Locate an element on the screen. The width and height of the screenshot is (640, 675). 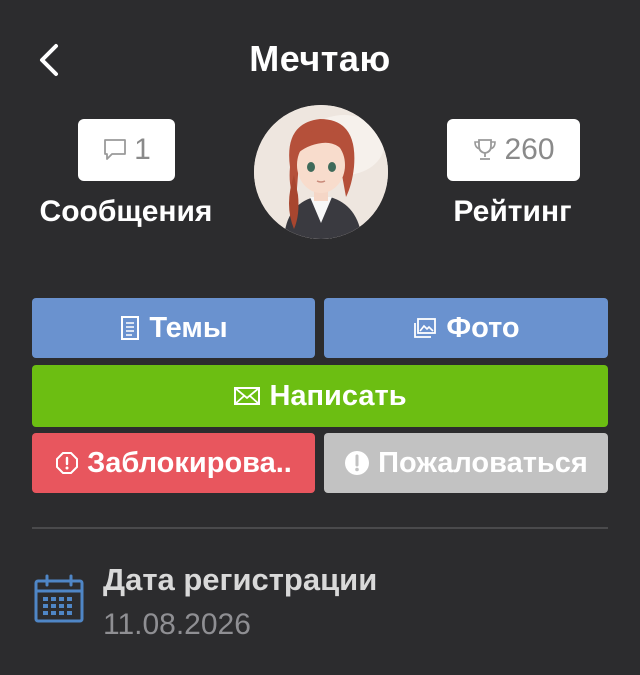
messages-count: 1 is located at coordinates (142, 149).